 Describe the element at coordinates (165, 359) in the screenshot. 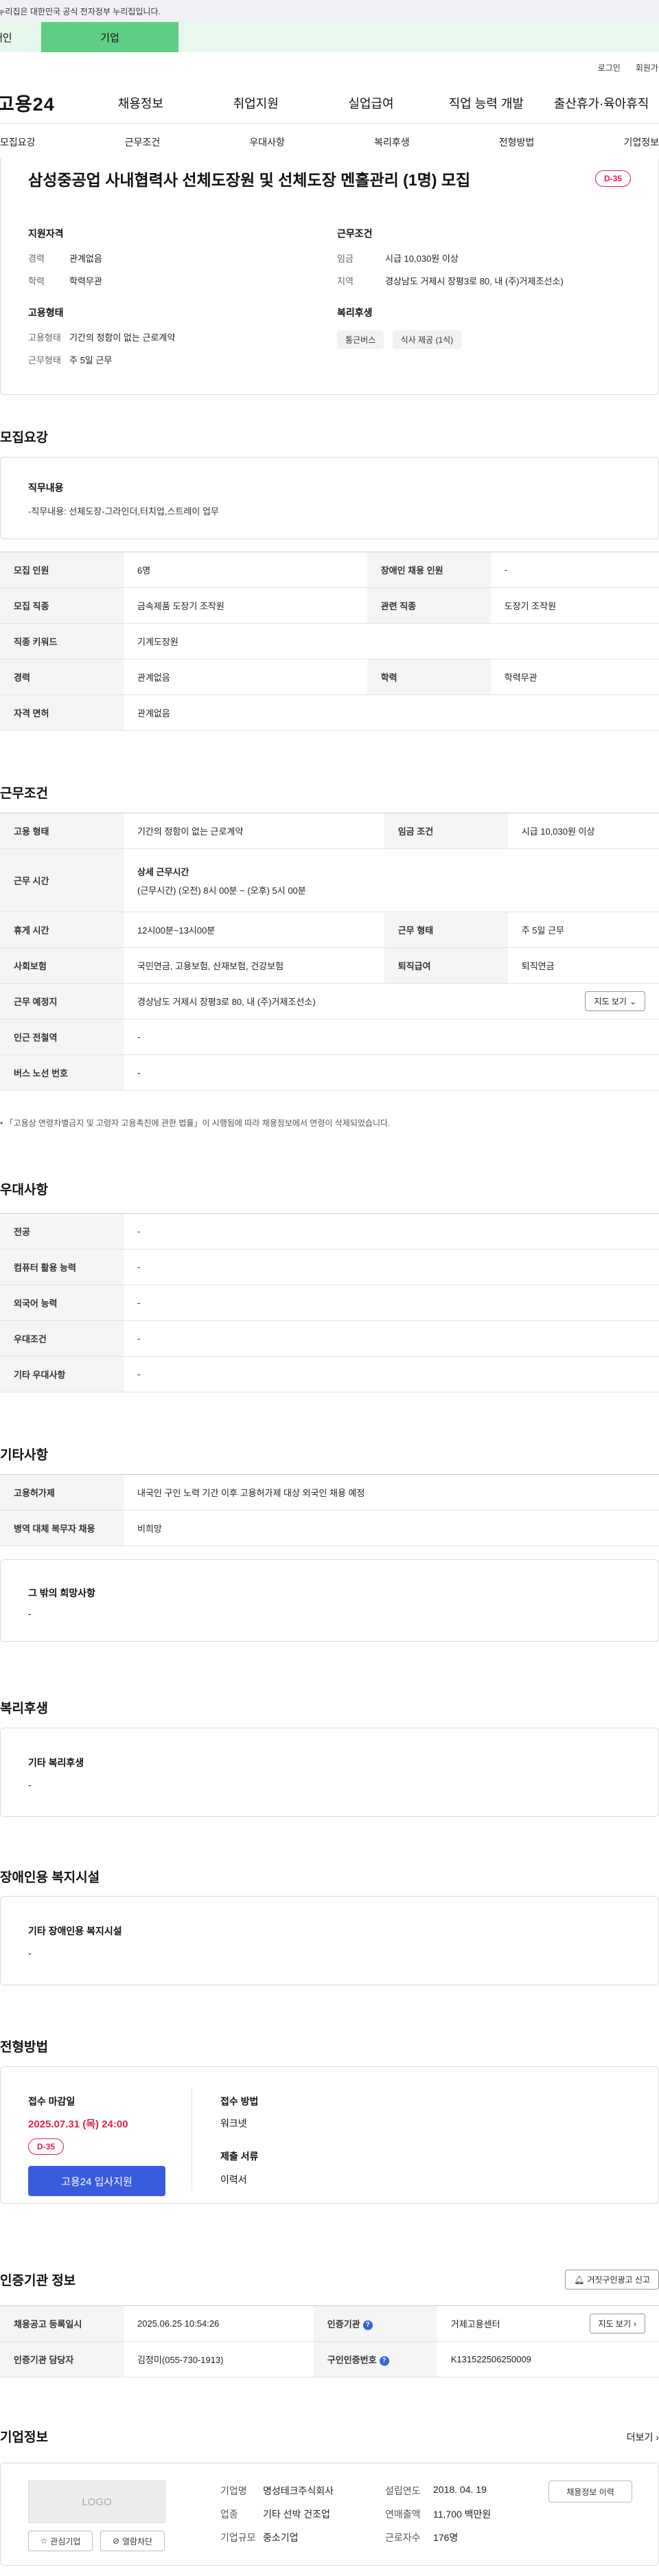

I see `field-row: 근무형태 주 5일 근무` at that location.